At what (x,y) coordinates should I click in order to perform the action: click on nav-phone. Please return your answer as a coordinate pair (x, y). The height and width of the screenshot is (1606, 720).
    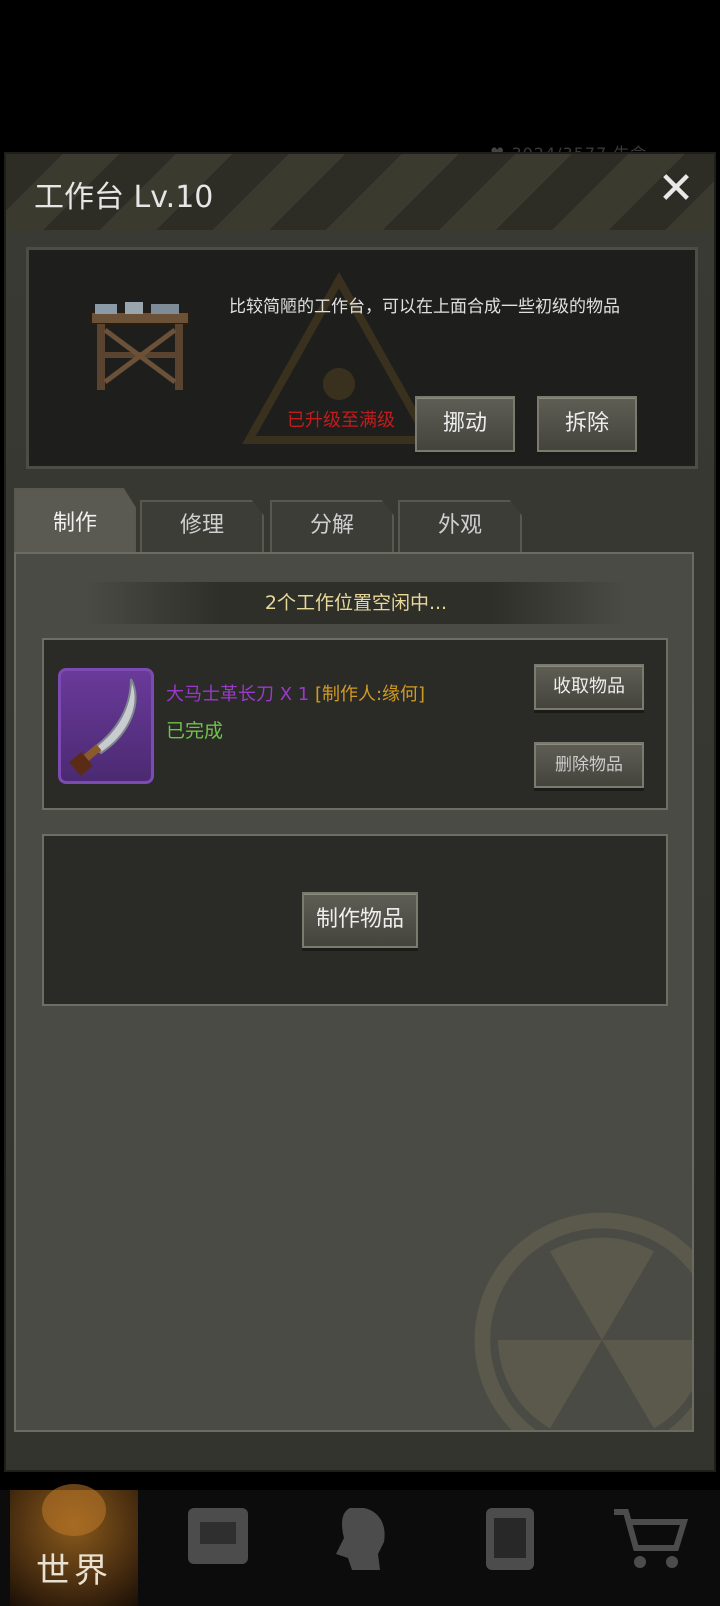
    Looking at the image, I should click on (510, 1548).